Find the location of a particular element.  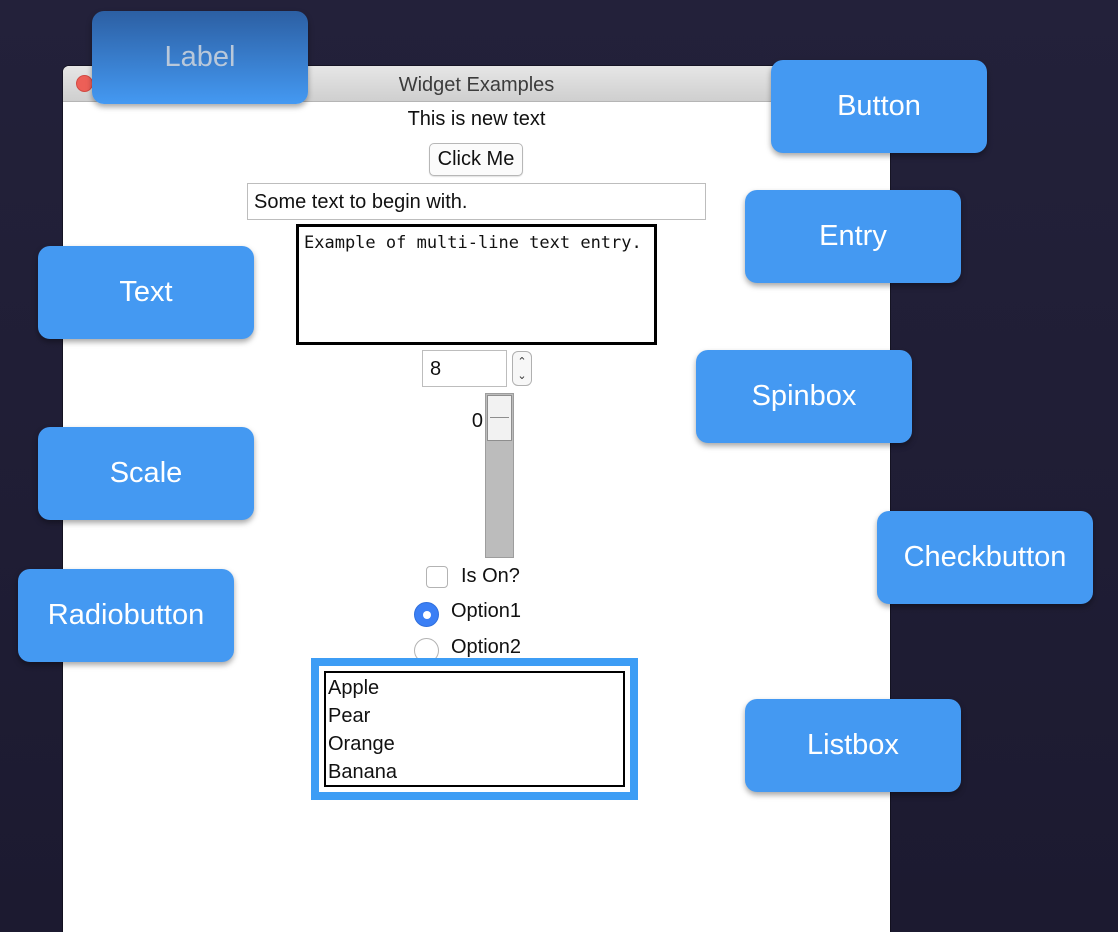

listbox-items: Apple Pear Orange Banana is located at coordinates (474, 729).